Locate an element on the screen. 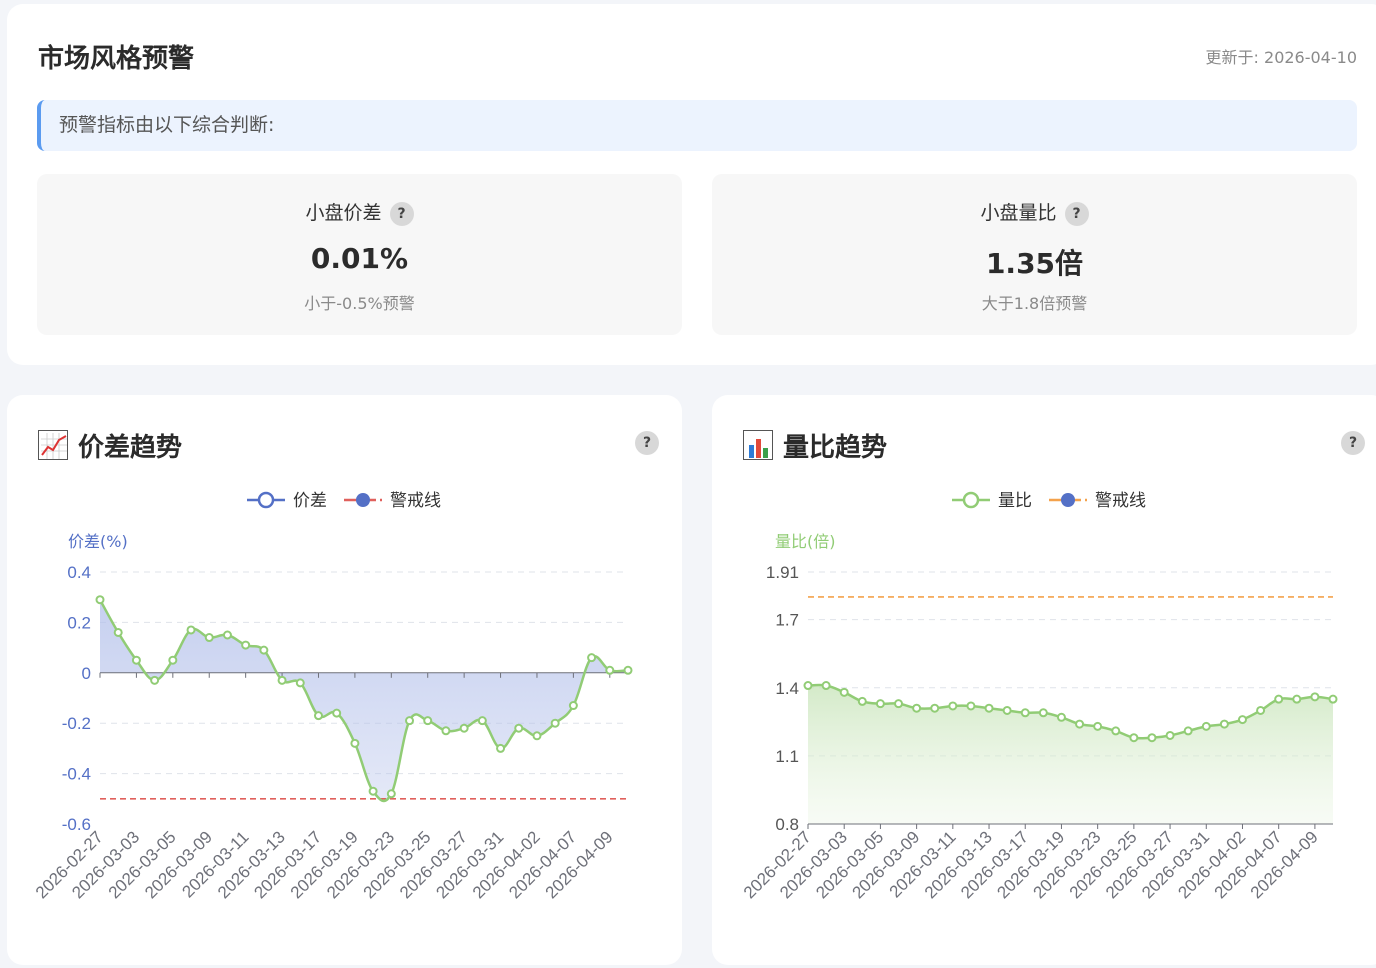 Image resolution: width=1376 pixels, height=968 pixels. y-axis-label: 价差(%) is located at coordinates (98, 541).